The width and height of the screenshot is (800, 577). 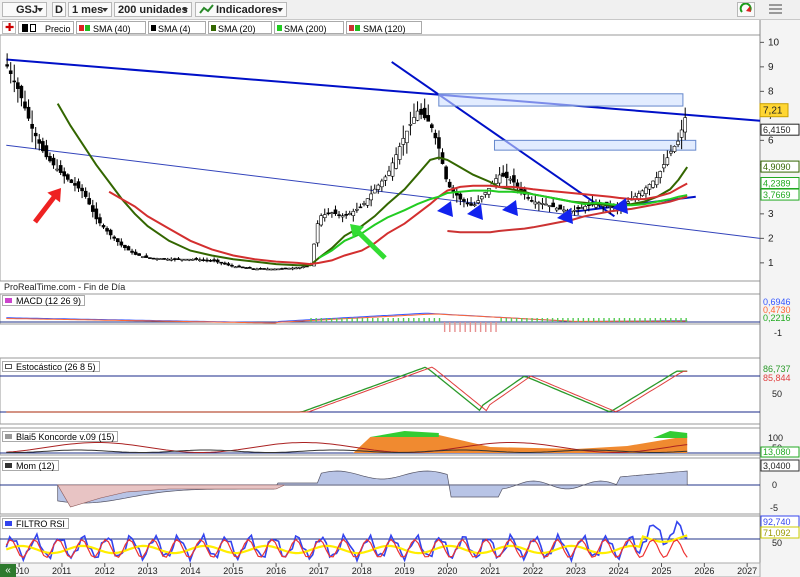 What do you see at coordinates (405, 571) in the screenshot?
I see `year-tick-label: 2019` at bounding box center [405, 571].